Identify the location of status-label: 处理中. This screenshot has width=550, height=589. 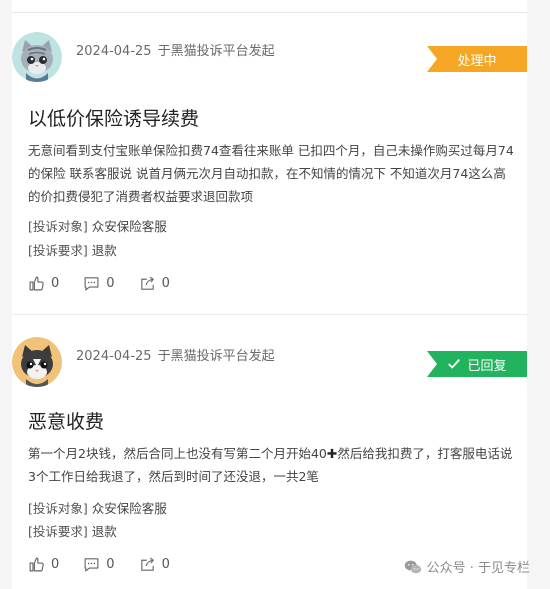
(477, 61).